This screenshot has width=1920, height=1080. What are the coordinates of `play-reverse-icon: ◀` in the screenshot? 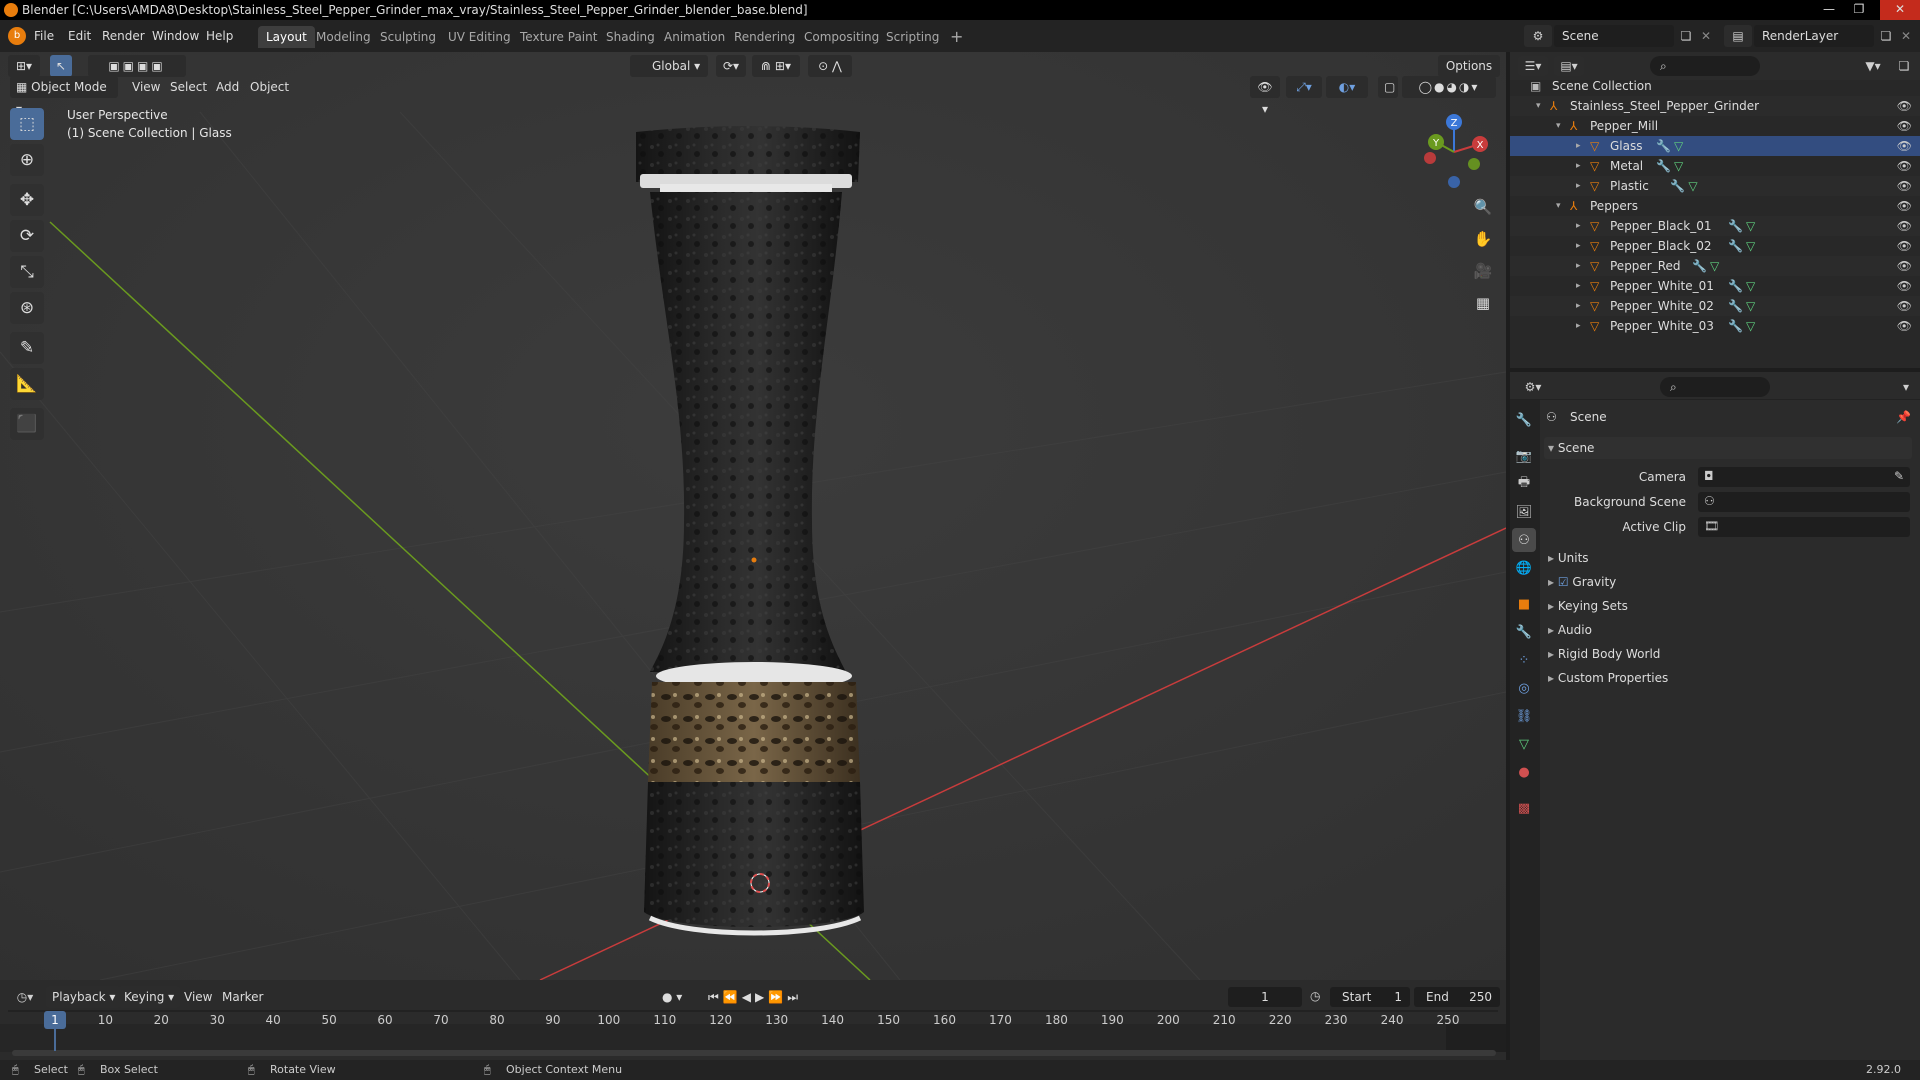 It's located at (748, 997).